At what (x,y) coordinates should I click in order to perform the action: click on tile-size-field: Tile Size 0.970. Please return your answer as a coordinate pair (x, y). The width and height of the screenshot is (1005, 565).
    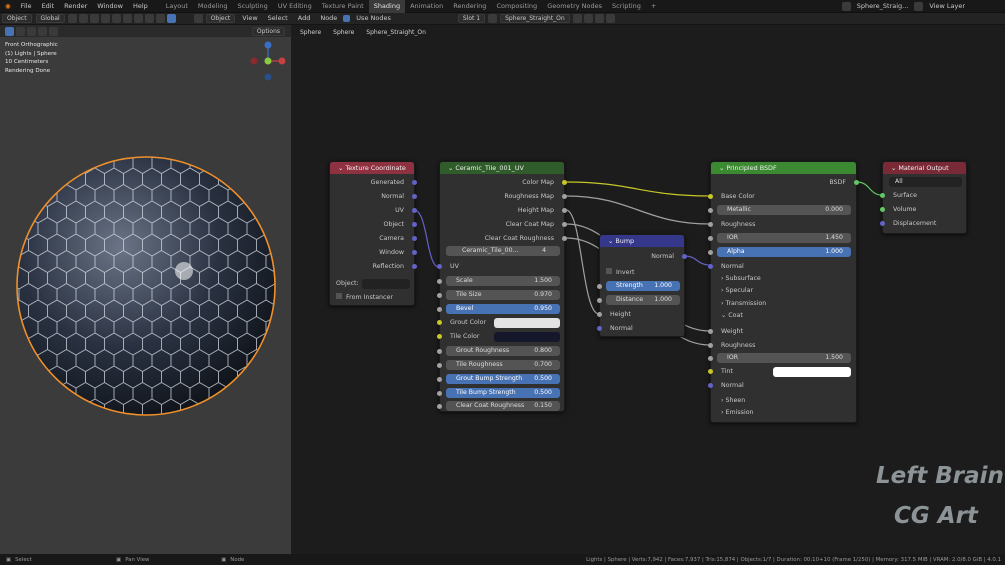
    Looking at the image, I should click on (503, 295).